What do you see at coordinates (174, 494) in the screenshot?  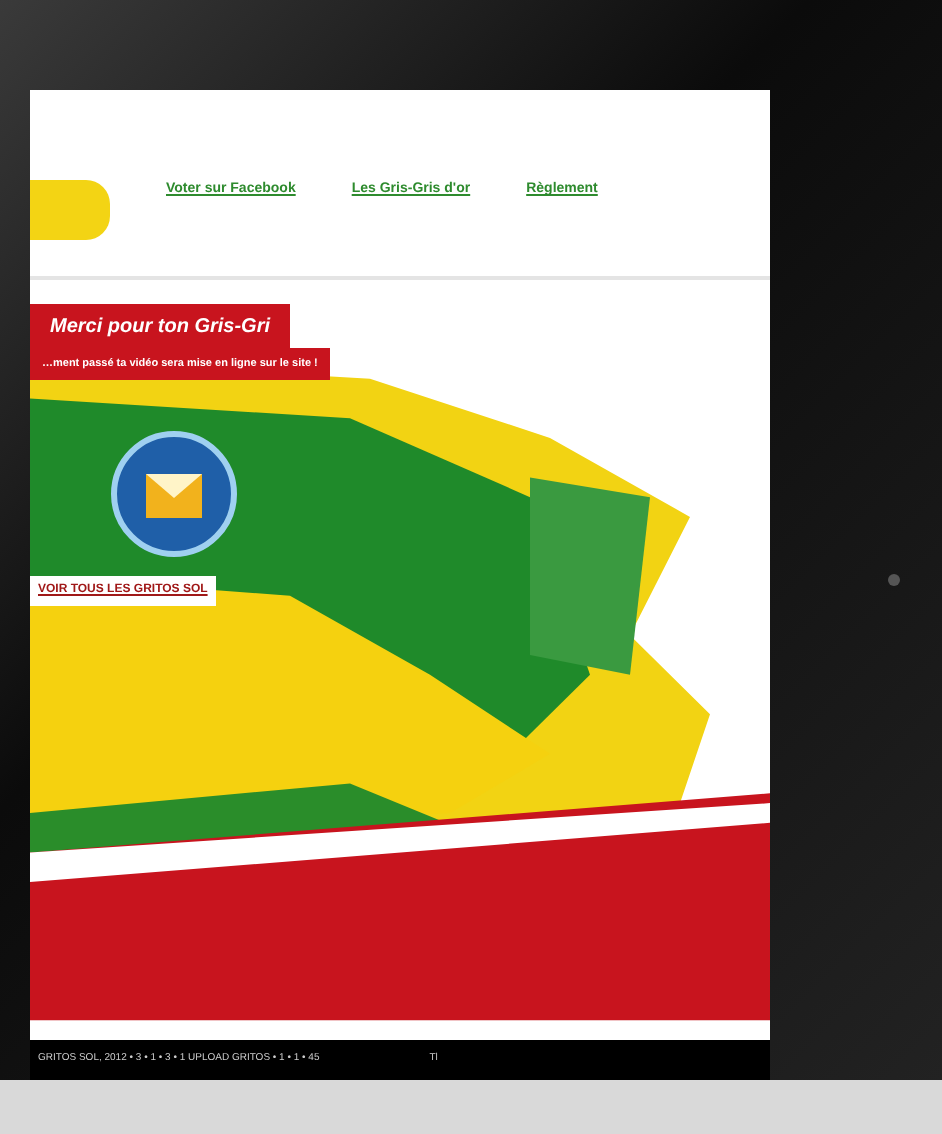 I see `envelope-icon` at bounding box center [174, 494].